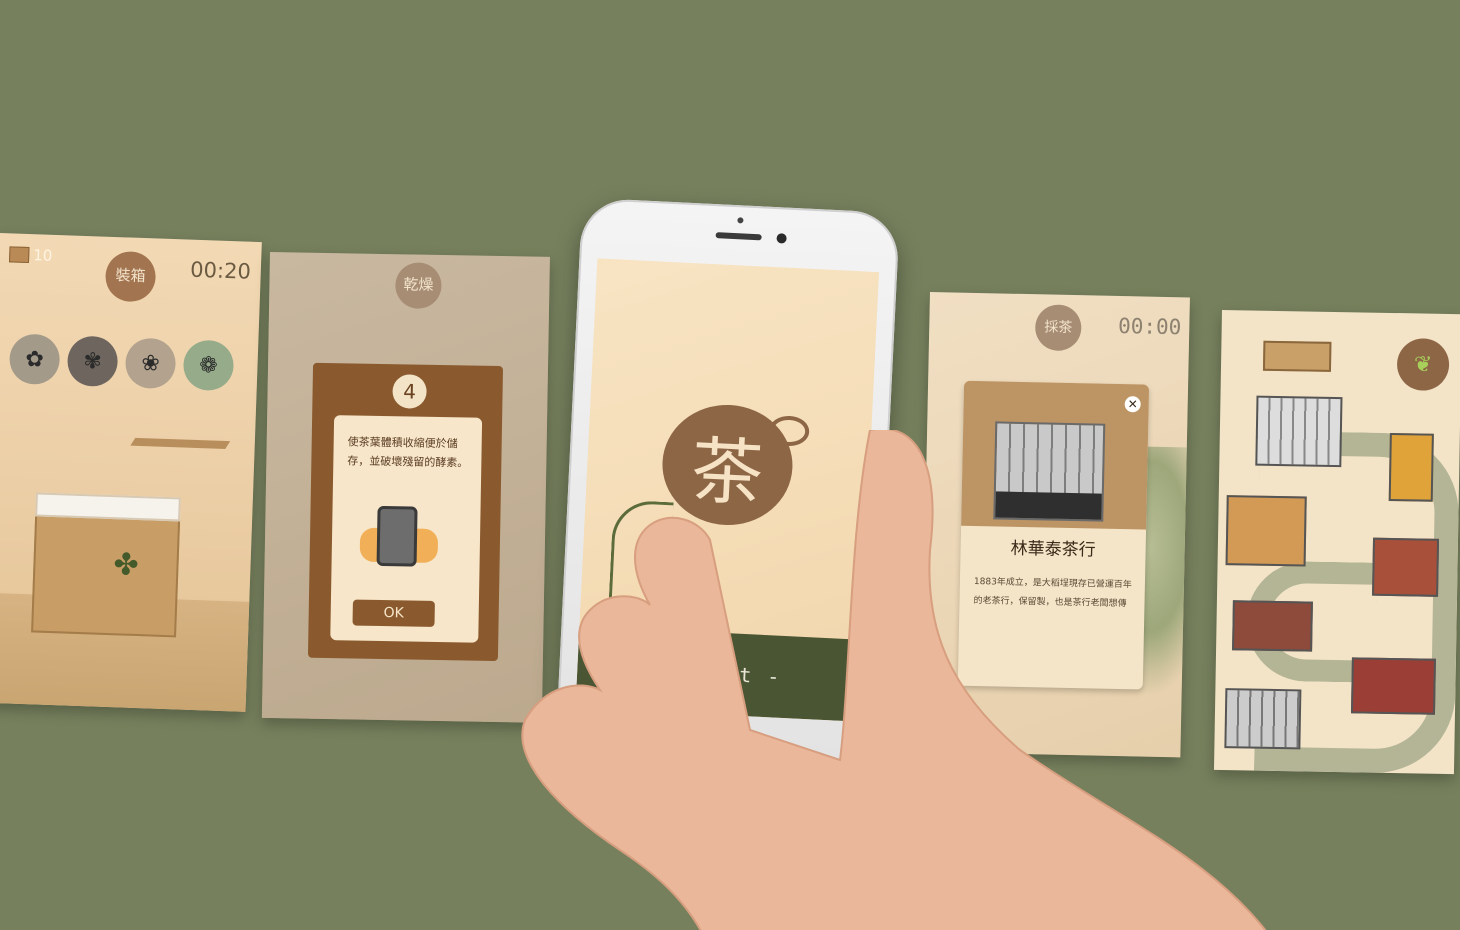  I want to click on card-drying: 乾燥 4 使茶葉體積收縮便於儲存，並破壞殘留的酵素。 OK, so click(405, 487).